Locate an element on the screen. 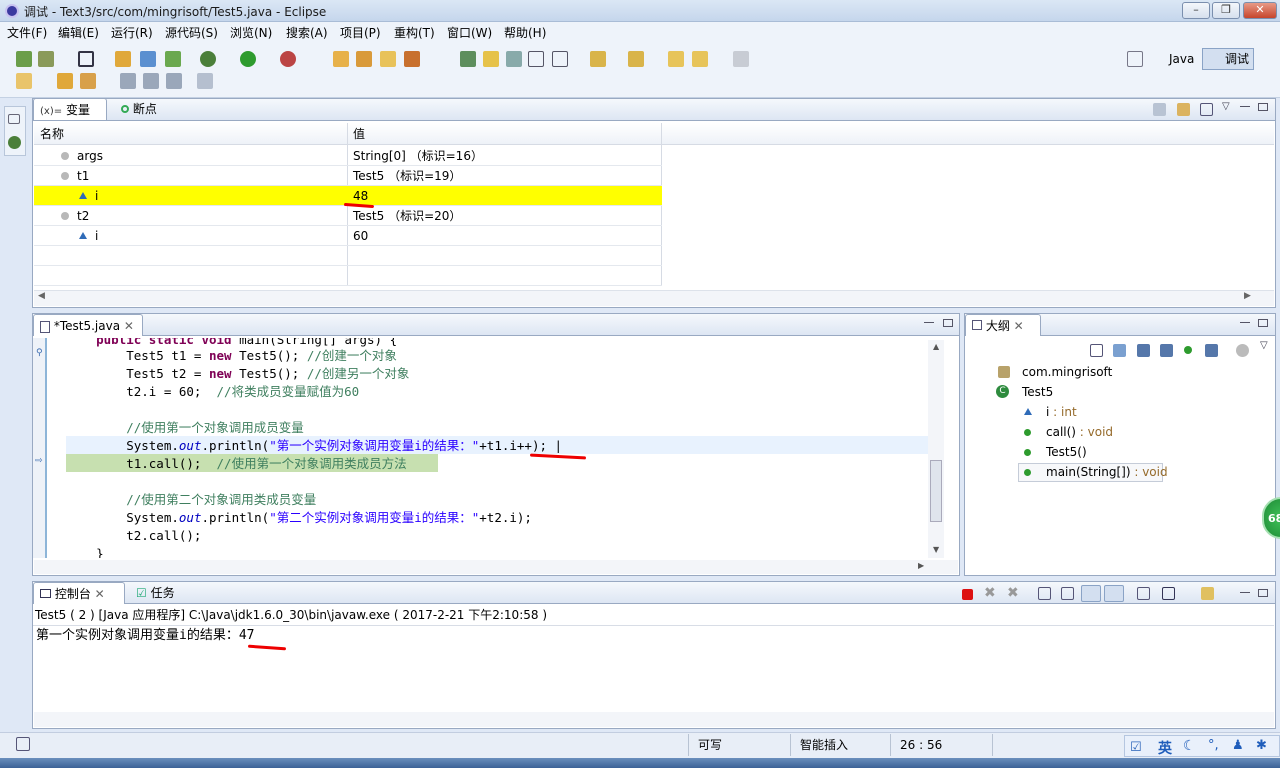  scroll-up-icon: ▲ is located at coordinates (936, 346).